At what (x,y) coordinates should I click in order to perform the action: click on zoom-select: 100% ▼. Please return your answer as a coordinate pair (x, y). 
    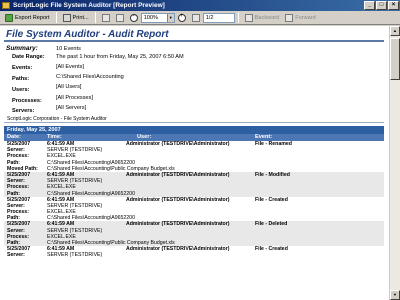
    Looking at the image, I should click on (157, 17).